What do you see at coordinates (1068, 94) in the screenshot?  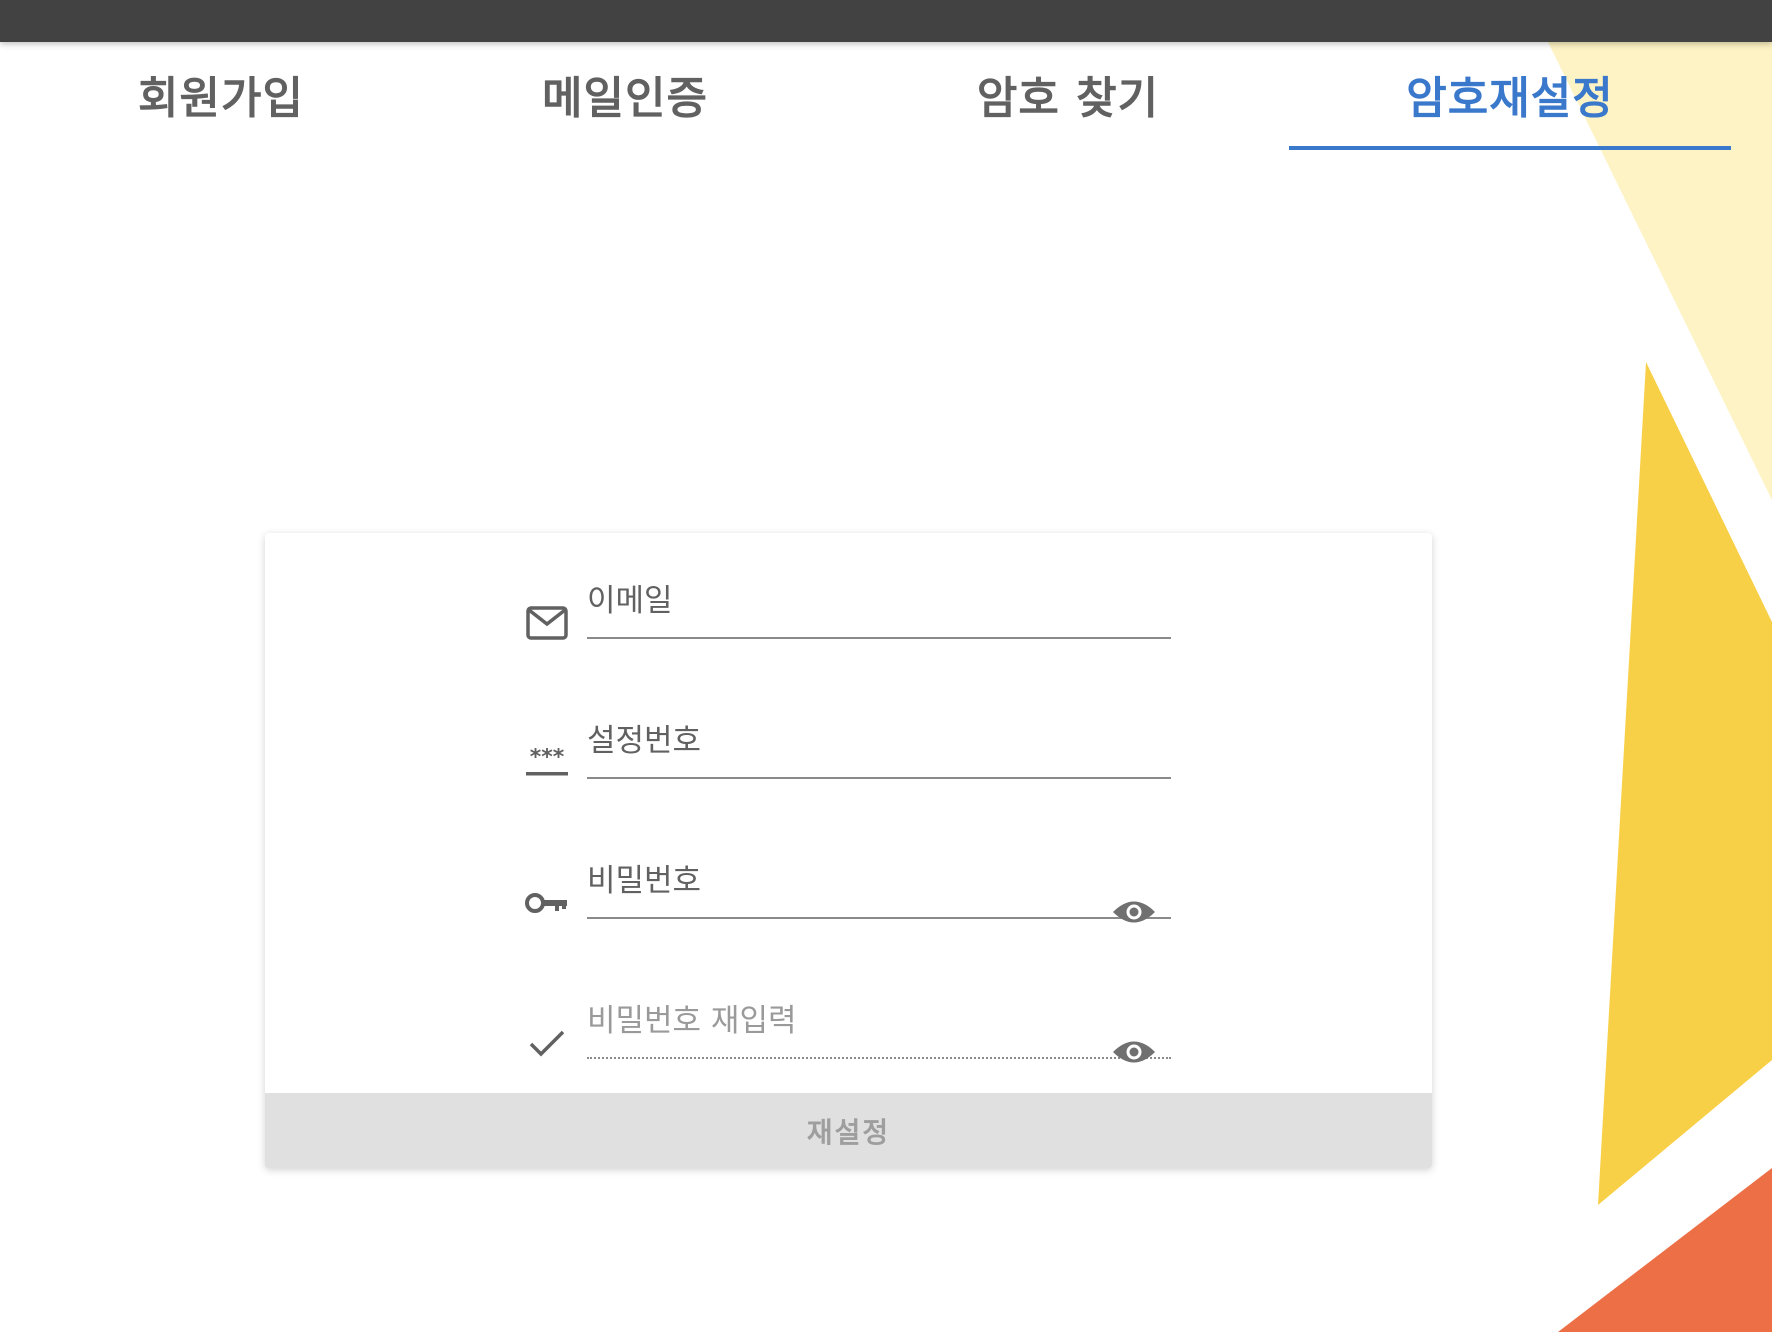 I see `tab-find-password: 암호 찾기` at bounding box center [1068, 94].